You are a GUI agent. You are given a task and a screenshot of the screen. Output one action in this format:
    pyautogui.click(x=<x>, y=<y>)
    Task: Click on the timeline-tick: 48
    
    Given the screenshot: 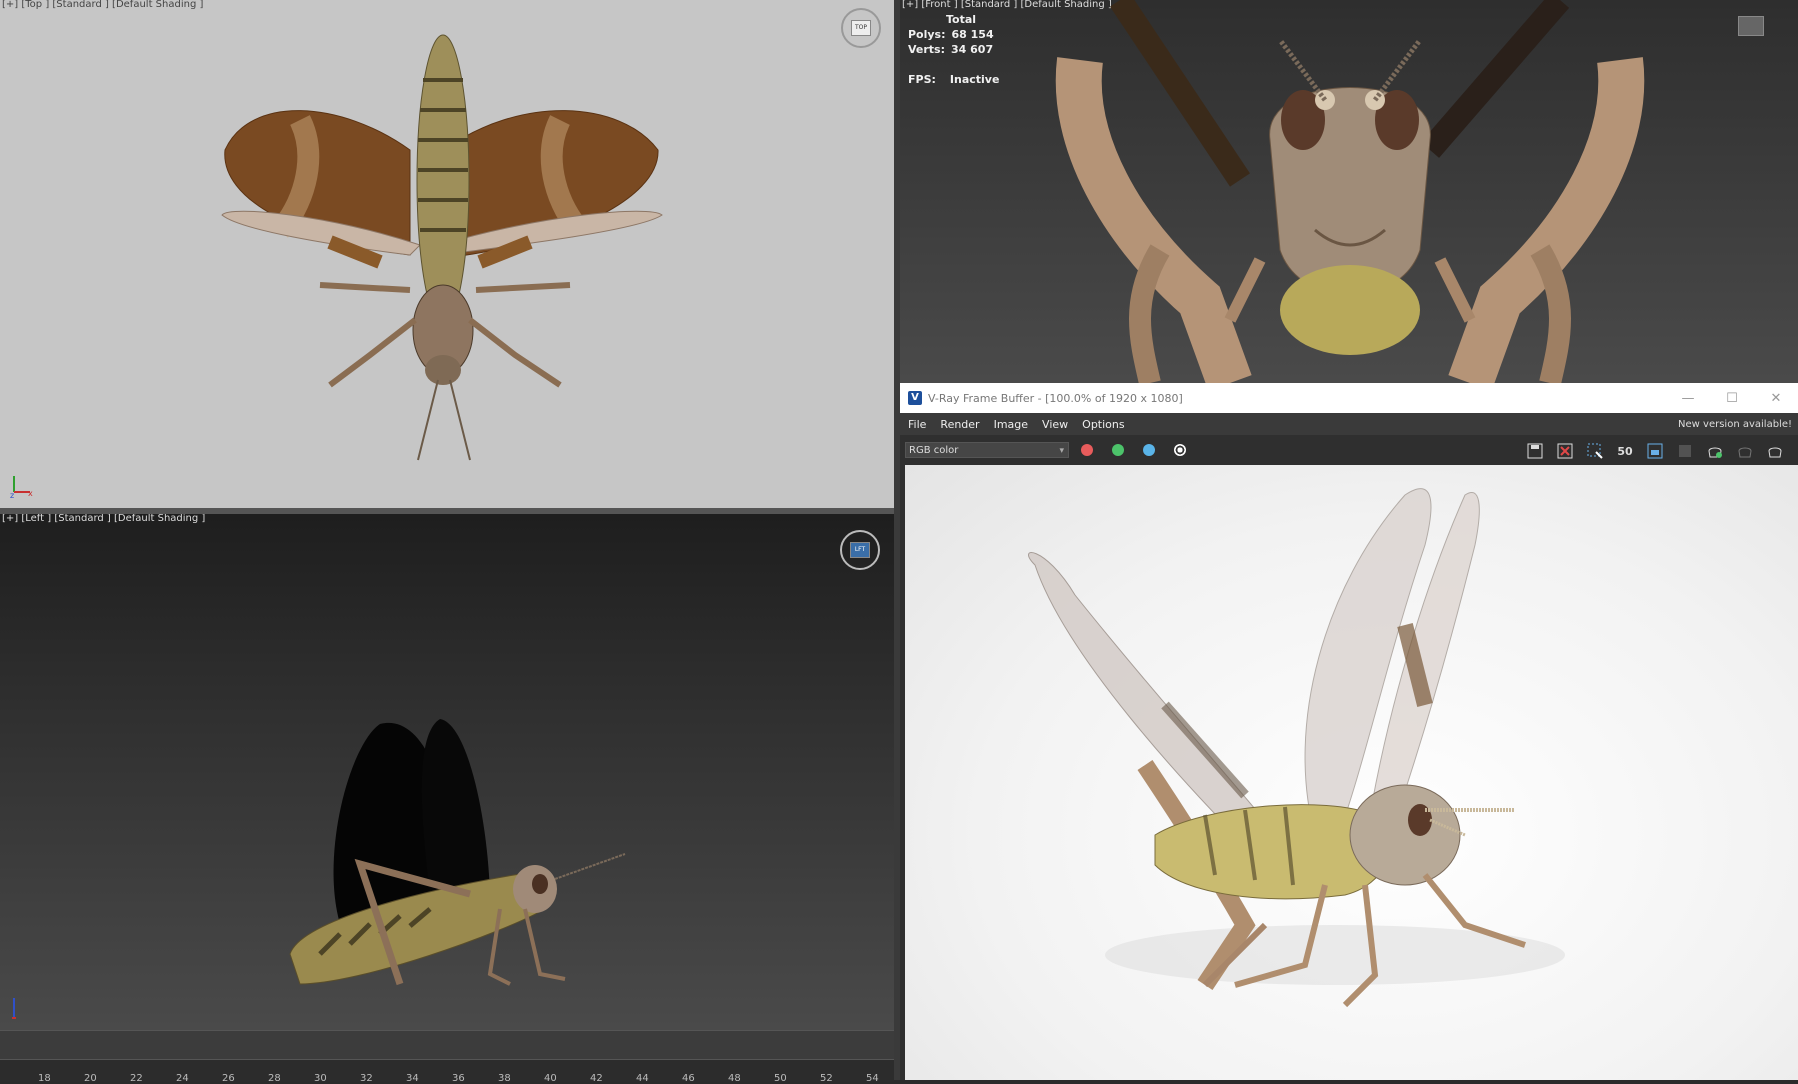 What is the action you would take?
    pyautogui.click(x=734, y=1078)
    